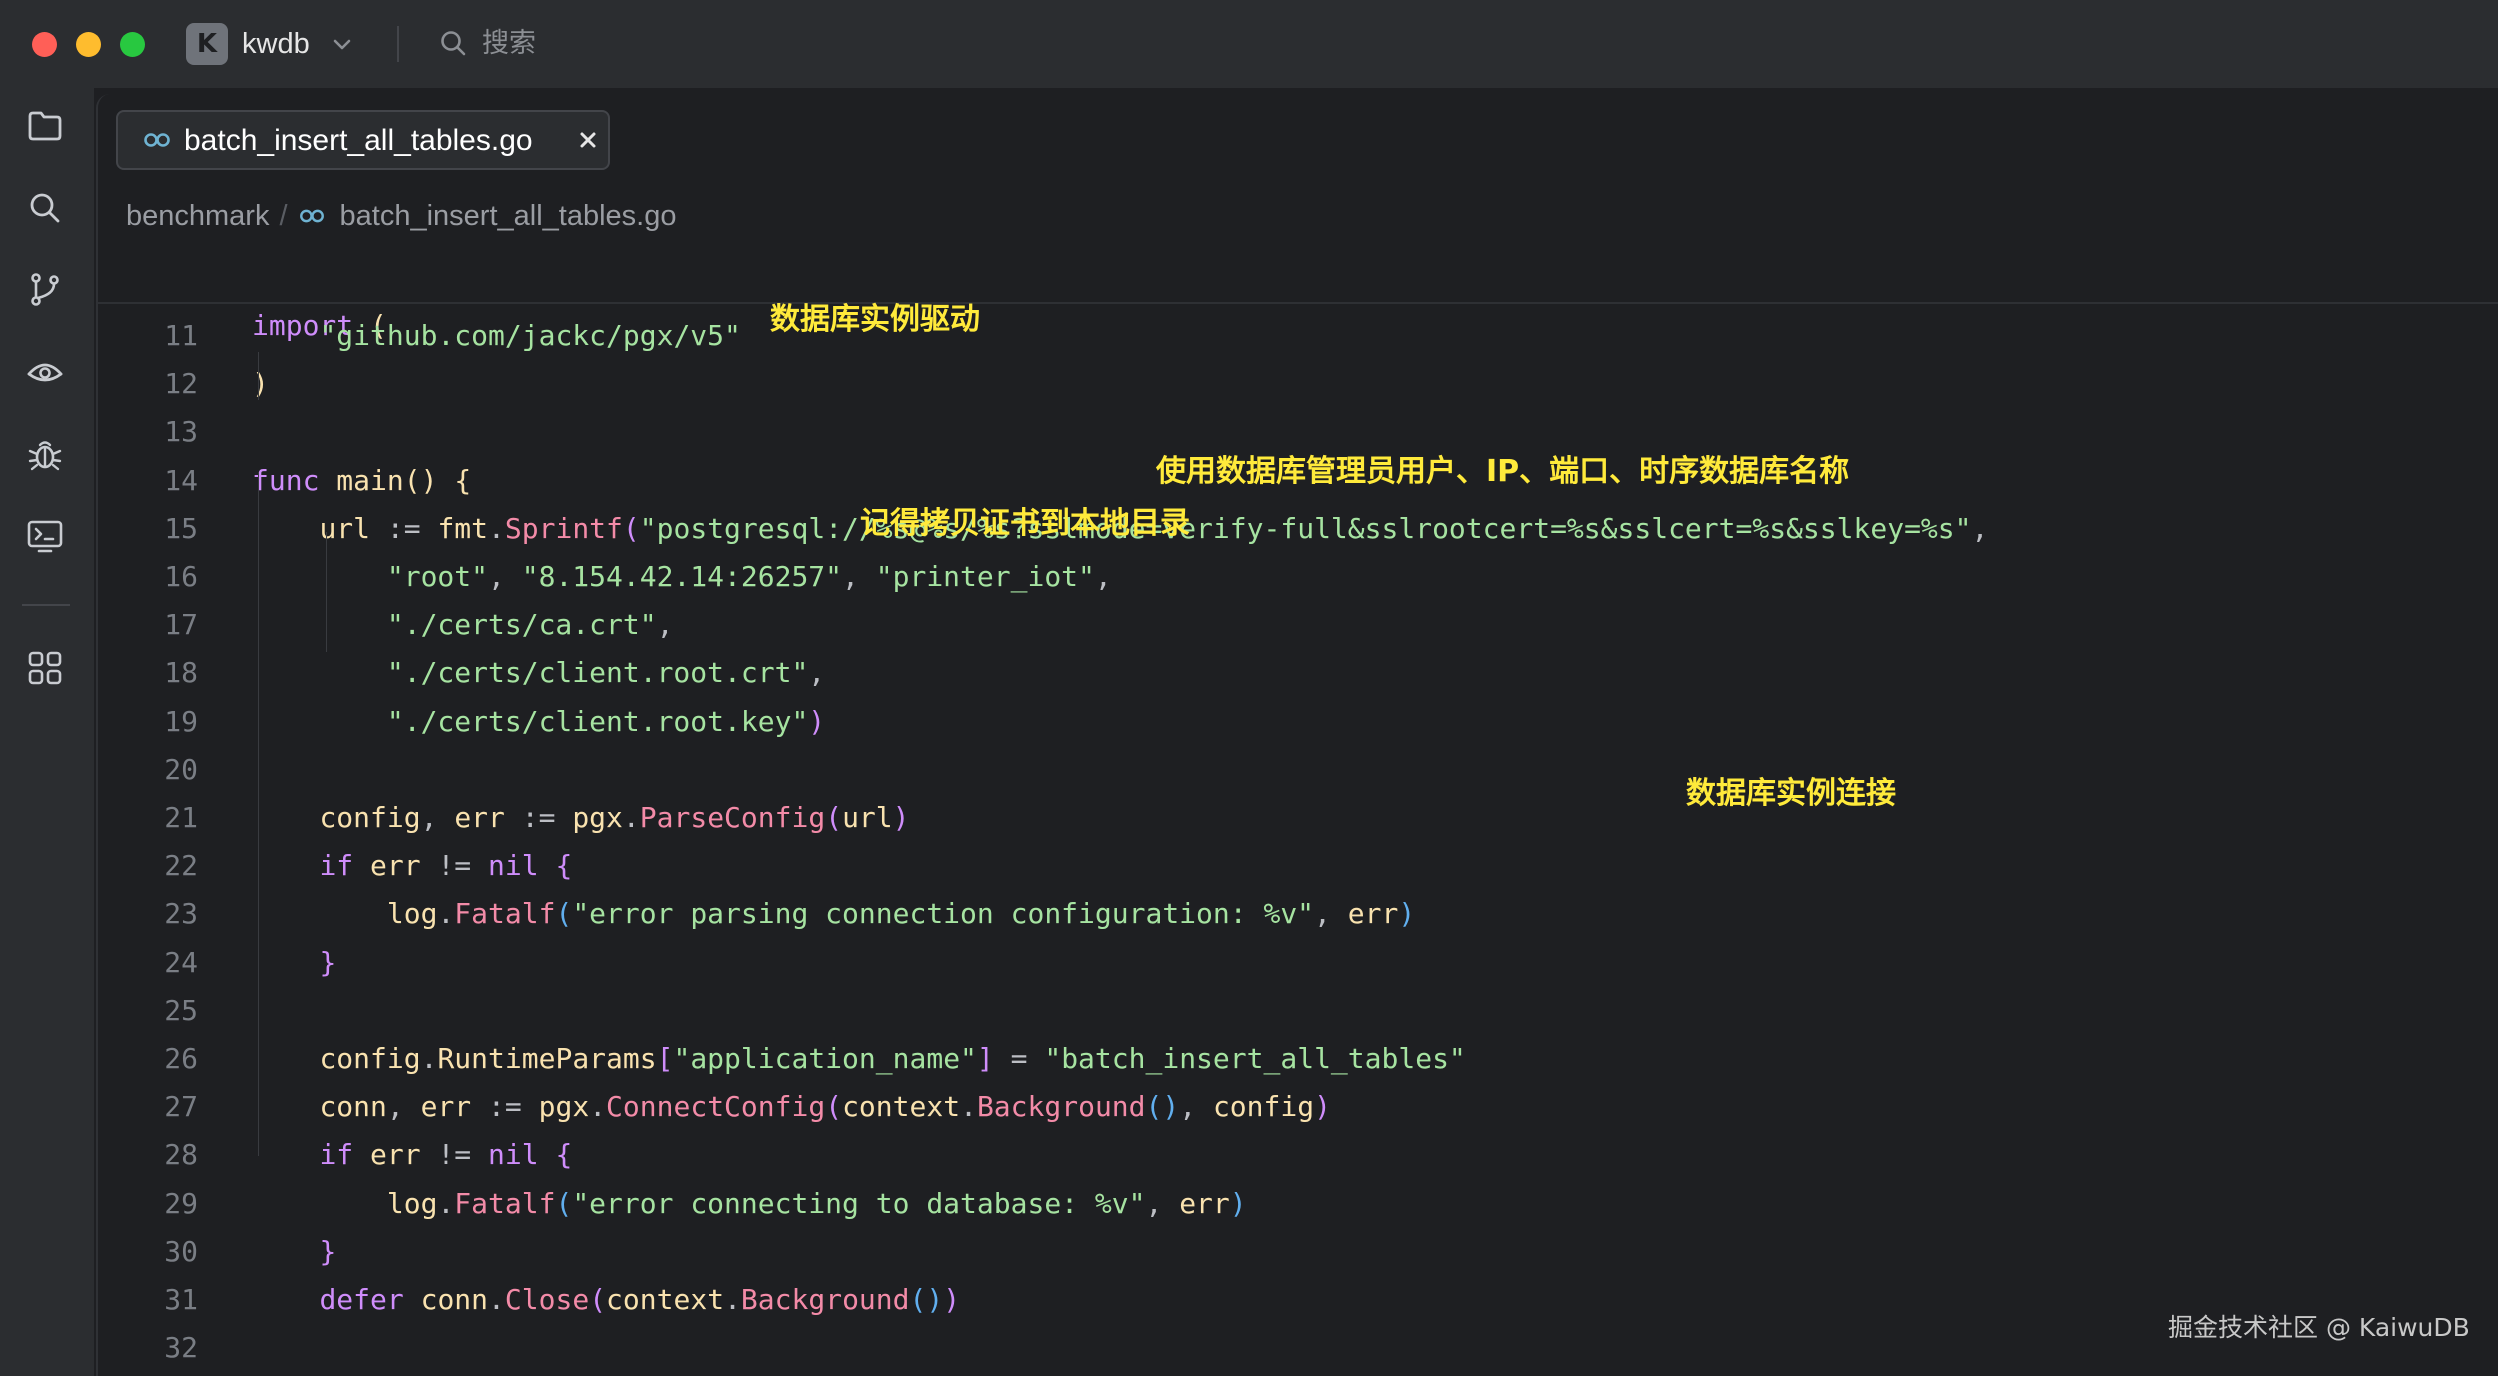 This screenshot has height=1376, width=2498. I want to click on code-line: 19 "./certs/client.root.key"), so click(1298, 722).